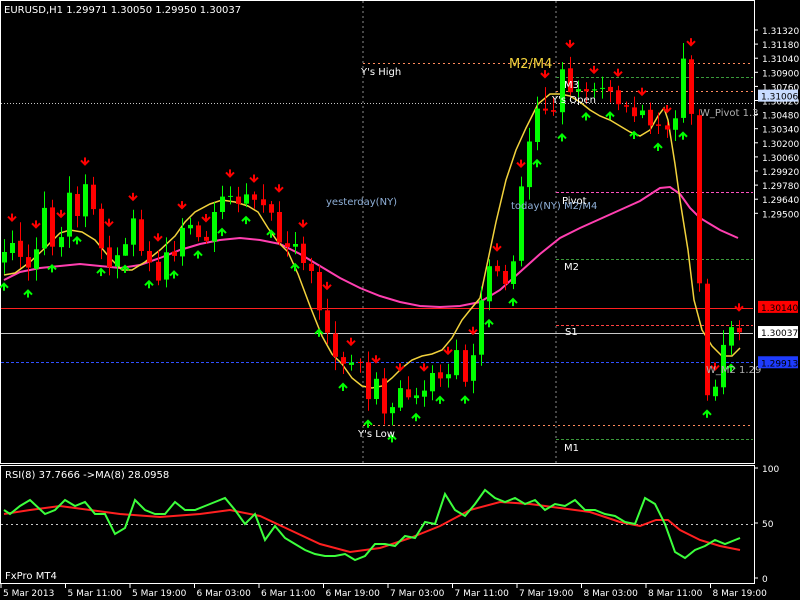 The width and height of the screenshot is (800, 600). I want to click on time-tick-label: 5 Mar 2013, so click(28, 594).